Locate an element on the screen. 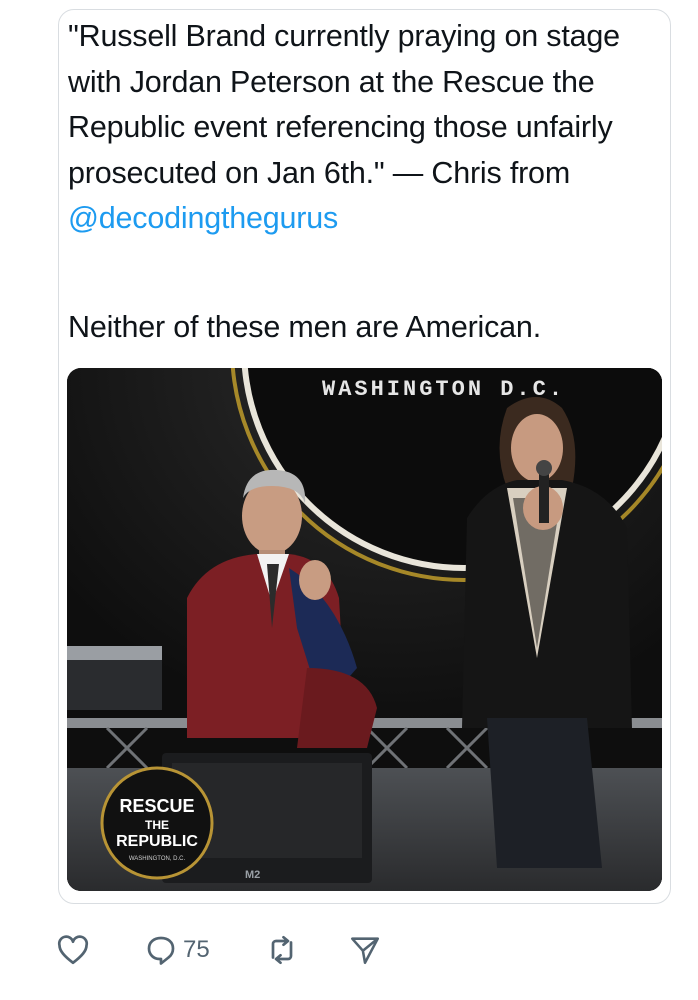 This screenshot has height=1000, width=698. mention-link: @decodingthegurus is located at coordinates (203, 218).